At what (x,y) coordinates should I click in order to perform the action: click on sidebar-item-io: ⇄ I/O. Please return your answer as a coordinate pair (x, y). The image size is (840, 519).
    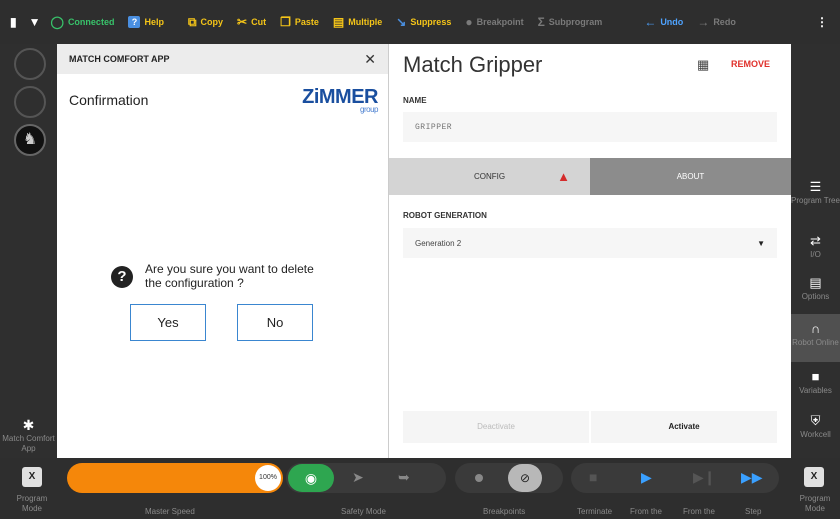
    Looking at the image, I should click on (815, 246).